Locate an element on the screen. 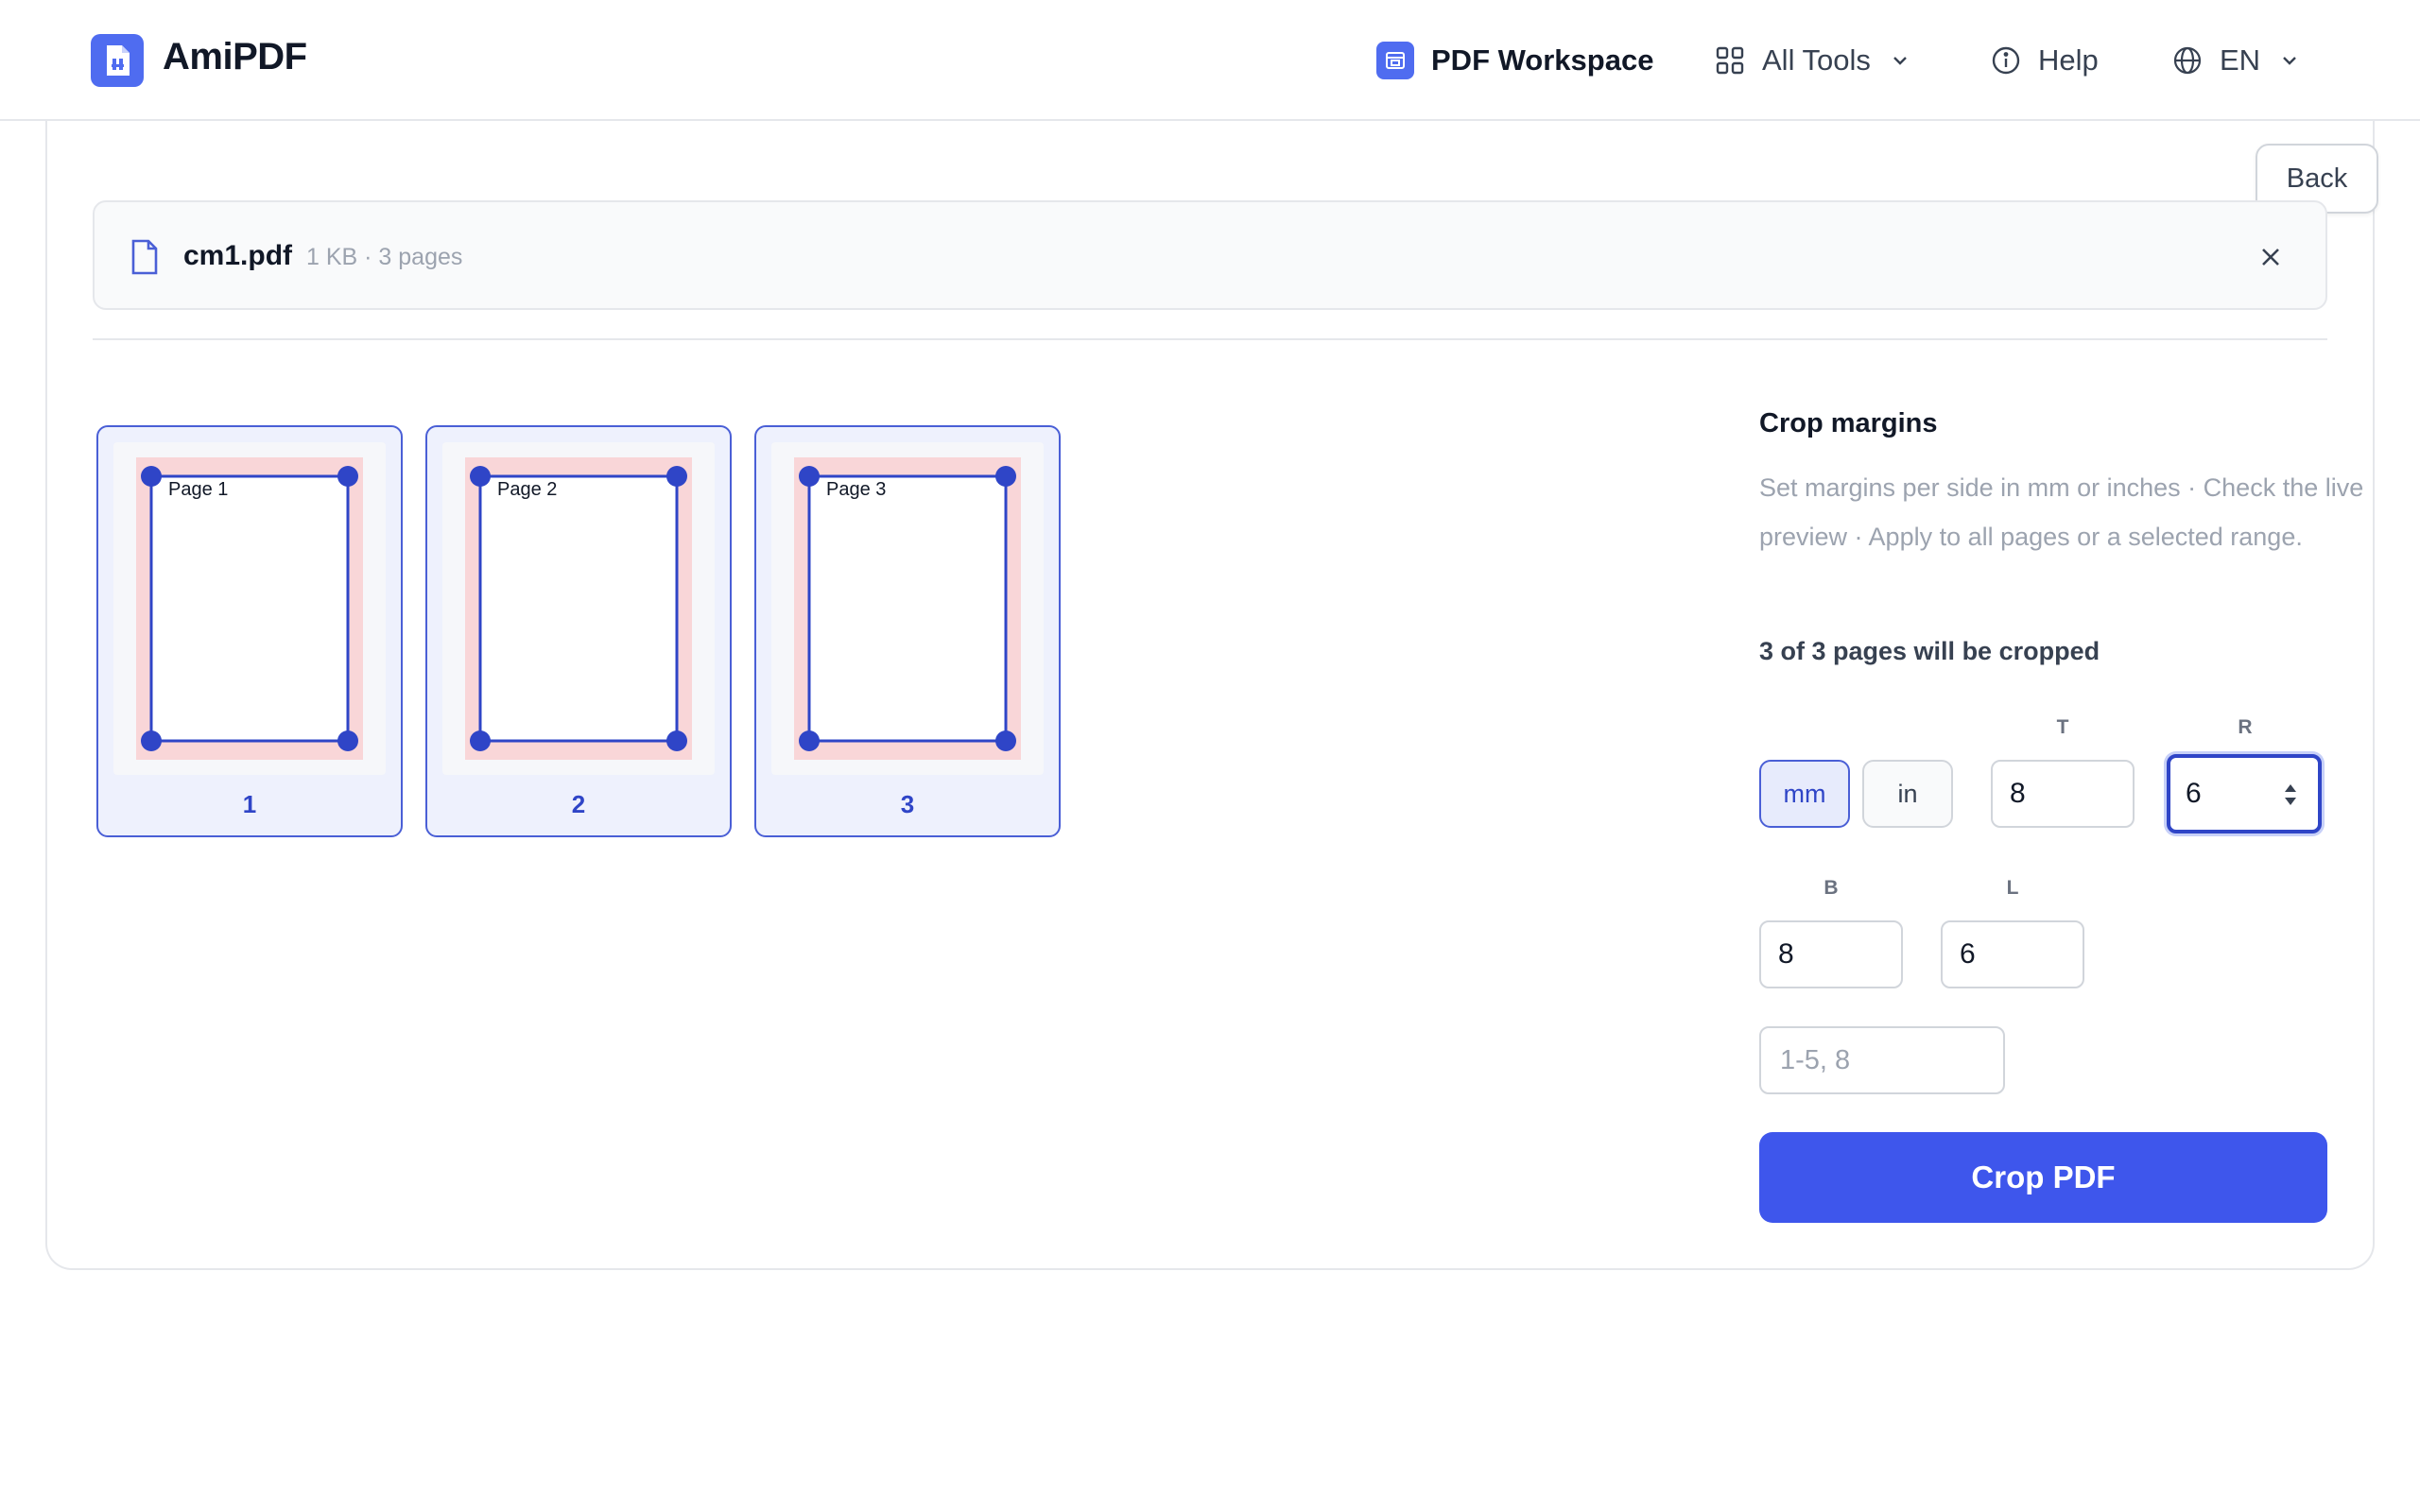 This screenshot has height=1512, width=2420. page-preview: Page 1 is located at coordinates (249, 608).